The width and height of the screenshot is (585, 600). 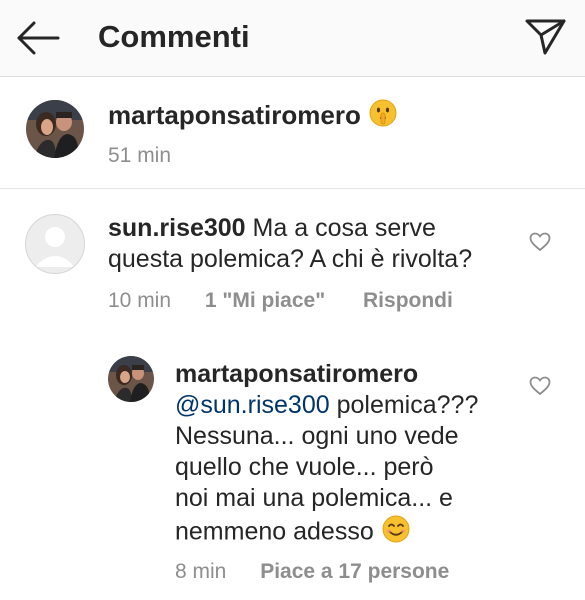 What do you see at coordinates (317, 436) in the screenshot?
I see `reply-line-2: Nessuna... ogni uno vede` at bounding box center [317, 436].